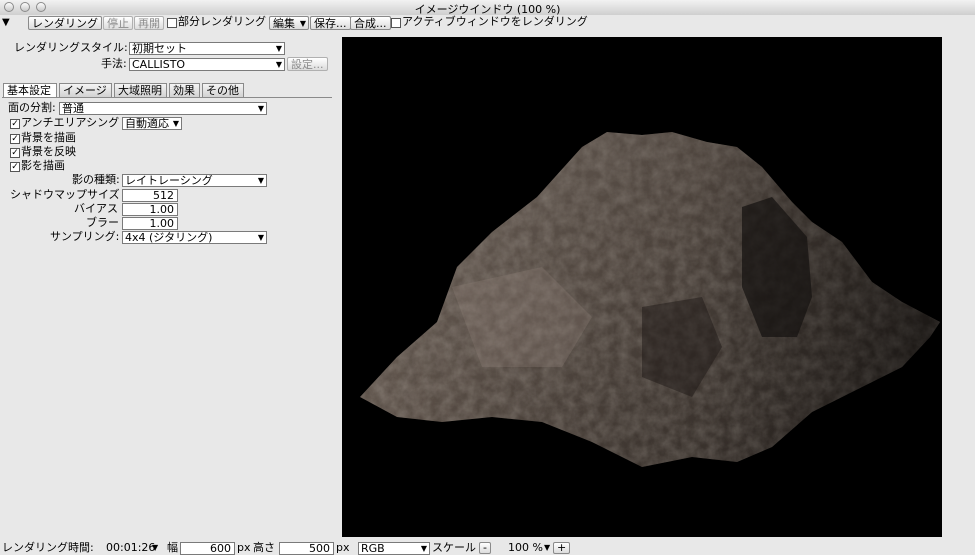 The height and width of the screenshot is (555, 975). Describe the element at coordinates (96, 179) in the screenshot. I see `shadow-type-label: 影の種類:` at that location.